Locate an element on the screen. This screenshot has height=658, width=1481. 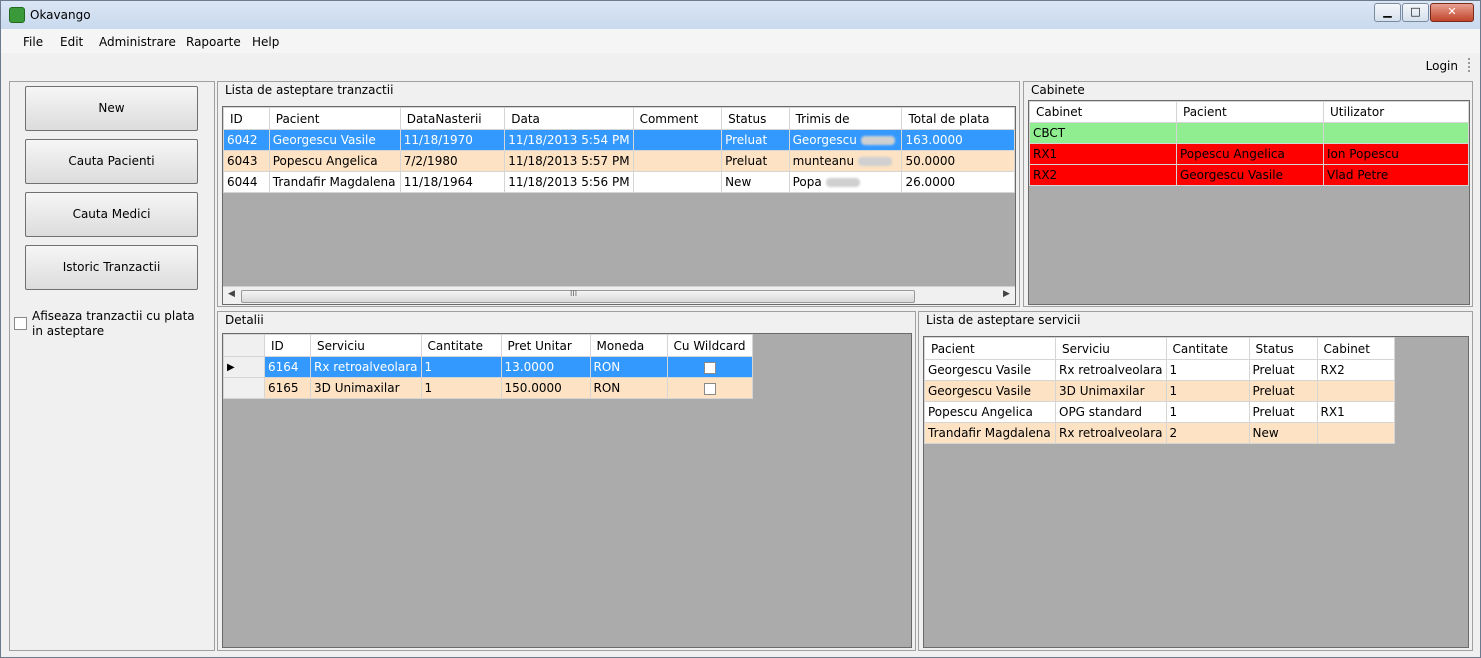
cell-cabinet: RX1 is located at coordinates (1355, 412).